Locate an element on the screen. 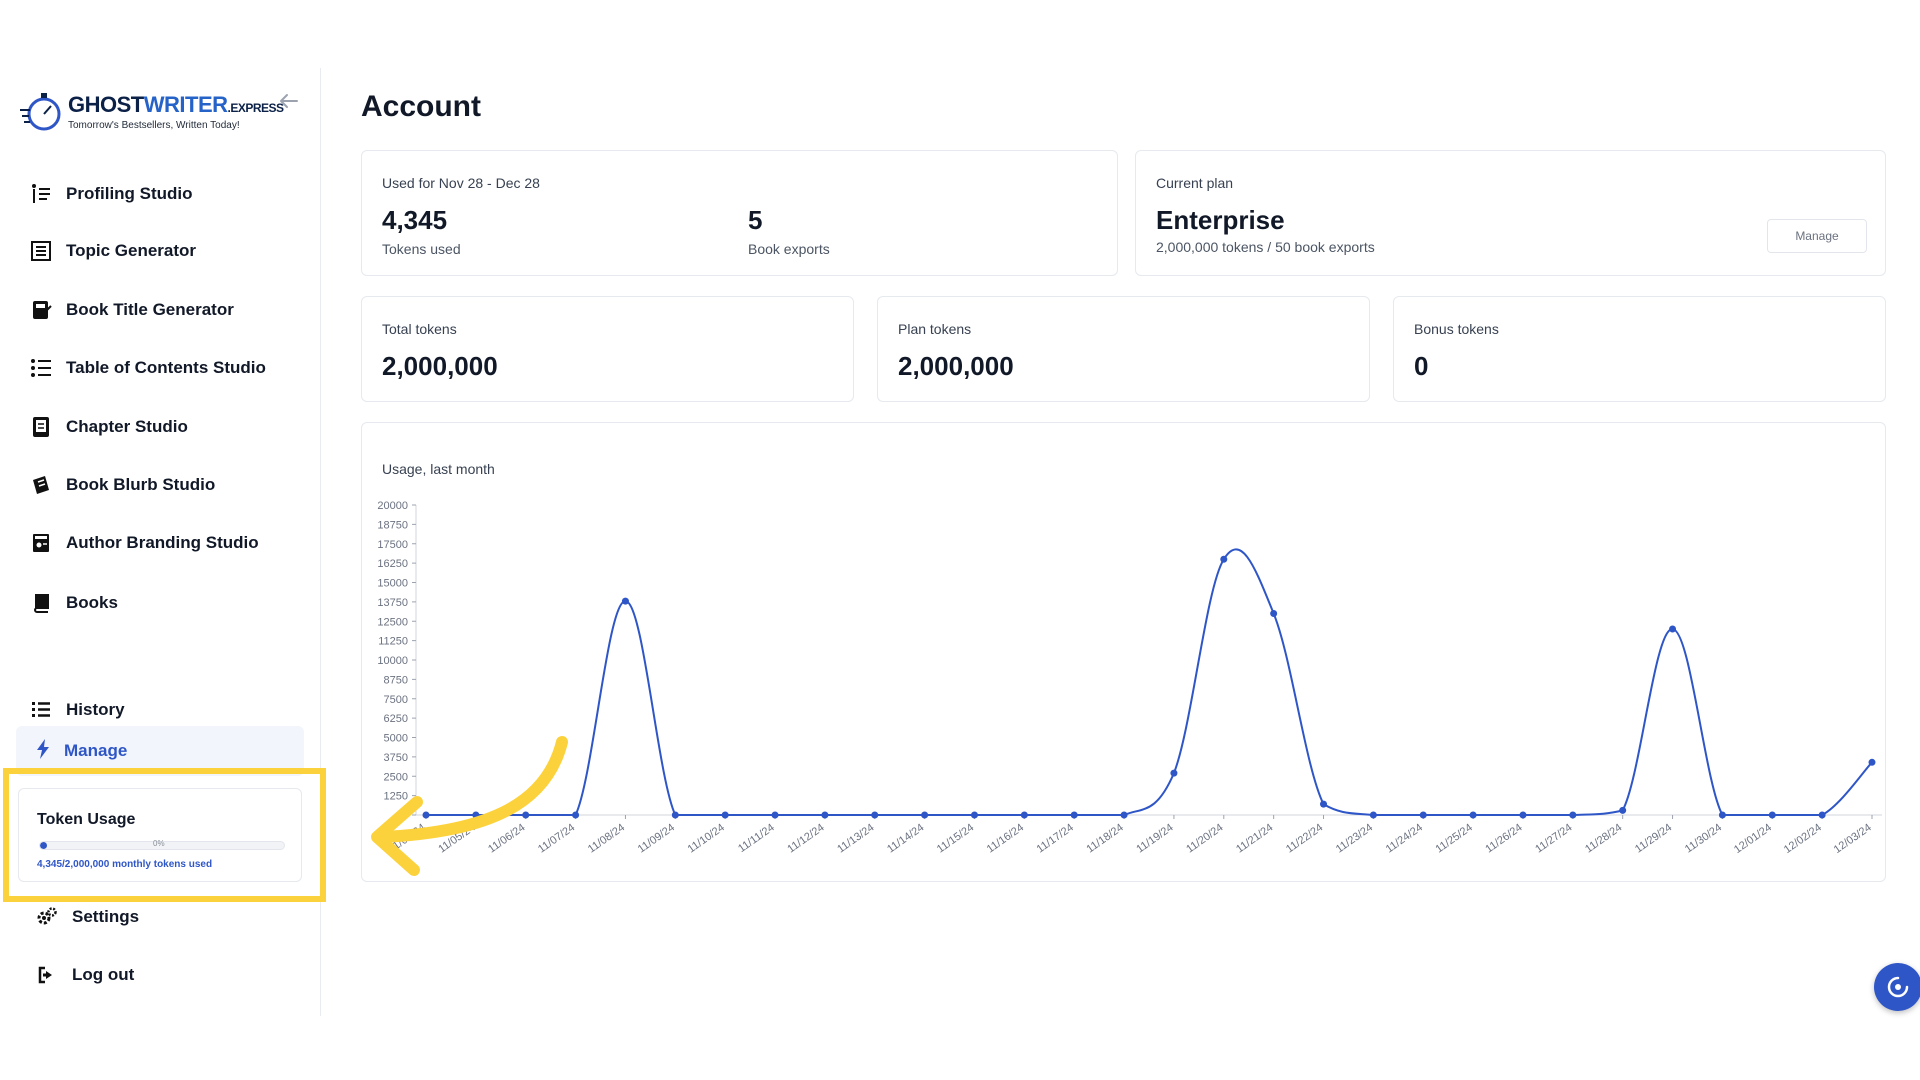 The image size is (1920, 1080). toc-icon is located at coordinates (41, 368).